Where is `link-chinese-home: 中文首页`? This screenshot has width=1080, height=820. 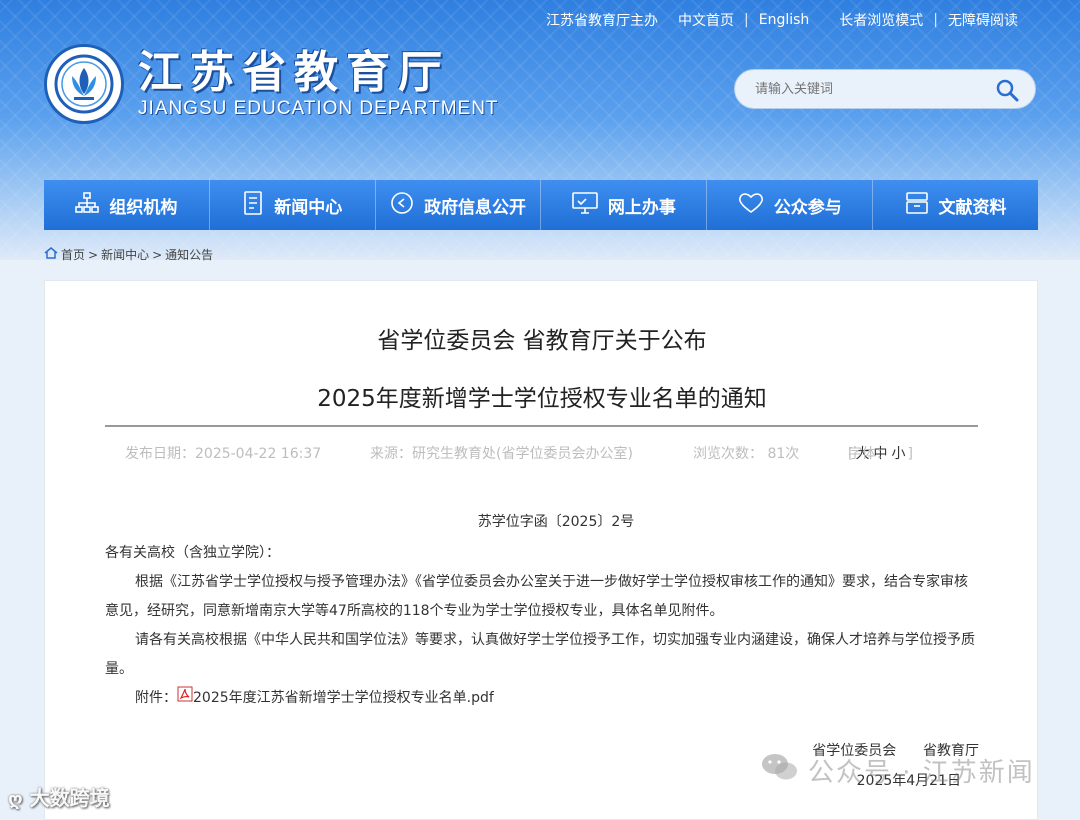 link-chinese-home: 中文首页 is located at coordinates (706, 20).